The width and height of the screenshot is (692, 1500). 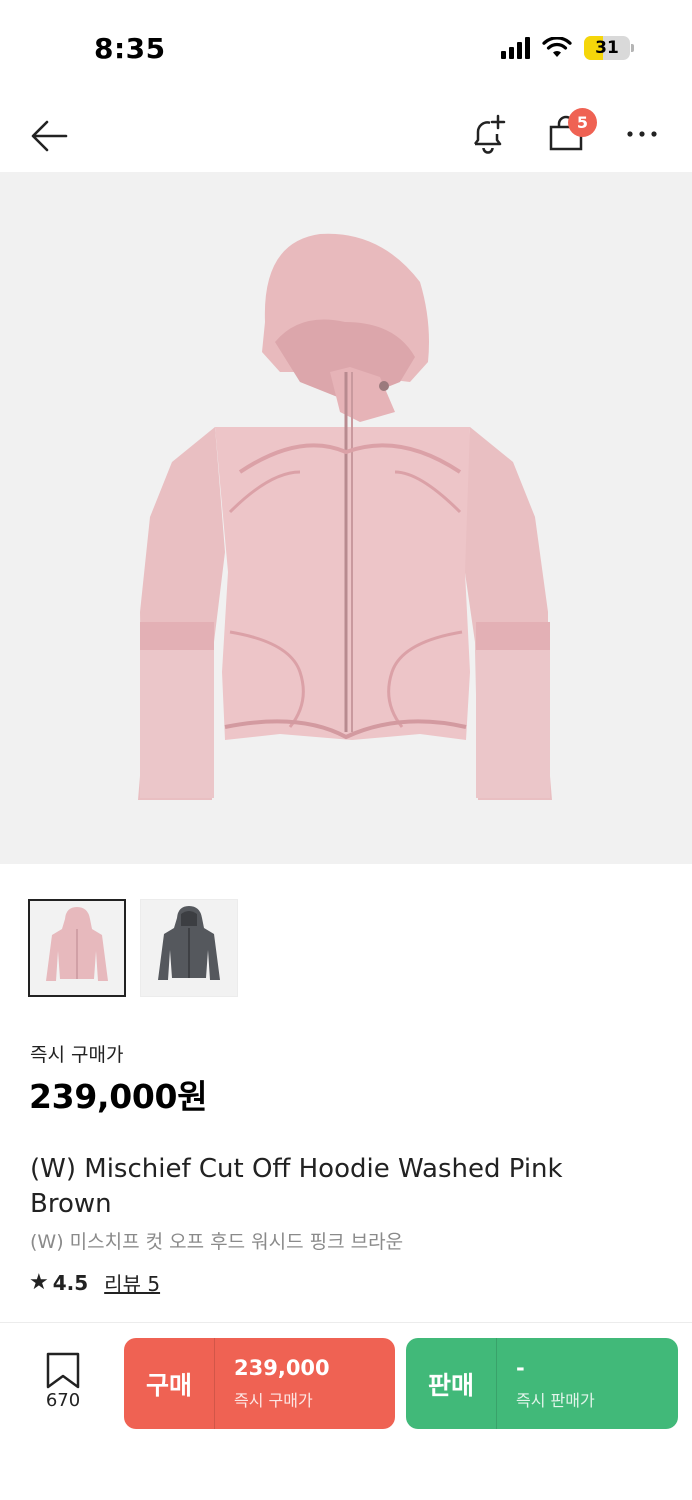 I want to click on buy-price: 239,000, so click(x=282, y=1368).